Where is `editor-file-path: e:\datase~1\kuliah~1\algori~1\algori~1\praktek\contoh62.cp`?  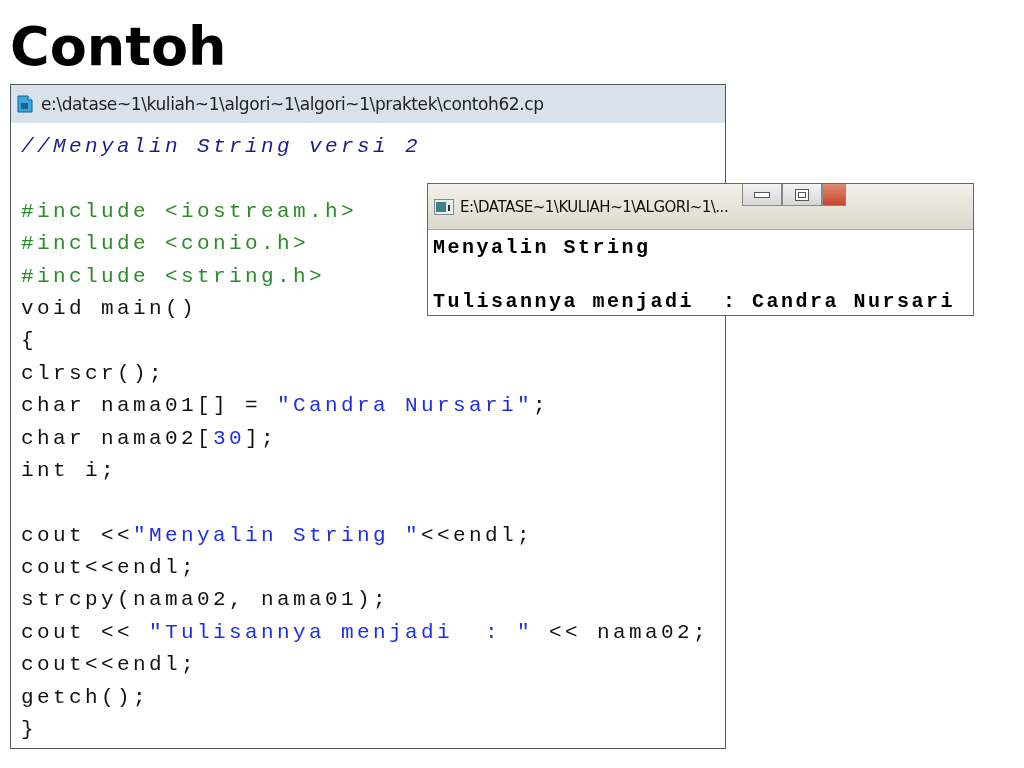
editor-file-path: e:\datase~1\kuliah~1\algori~1\algori~1\praktek\contoh62.cp is located at coordinates (292, 104).